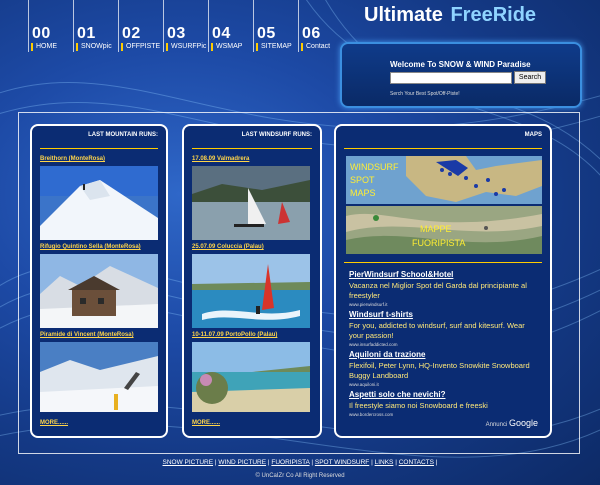 This screenshot has height=485, width=600. Describe the element at coordinates (99, 291) in the screenshot. I see `photo-rifugio` at that location.